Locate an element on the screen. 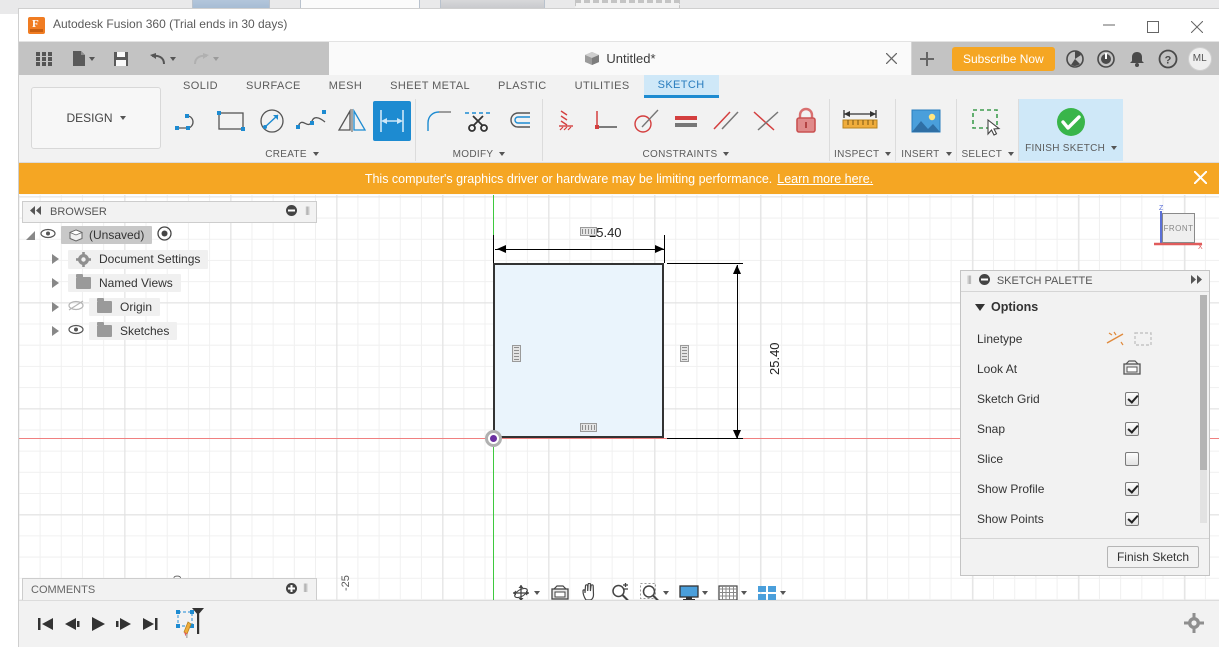  spline-tool-button is located at coordinates (312, 121).